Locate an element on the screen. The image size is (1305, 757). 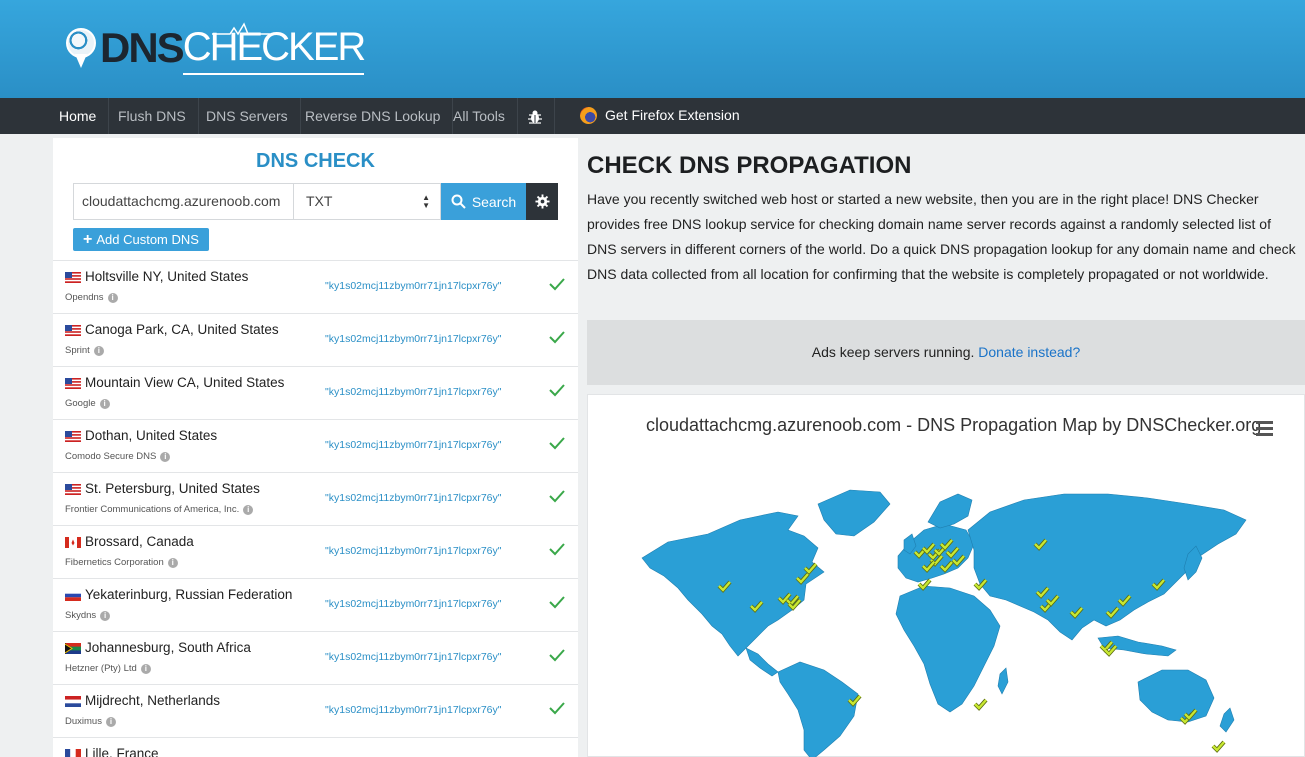
south-america is located at coordinates (818, 709).